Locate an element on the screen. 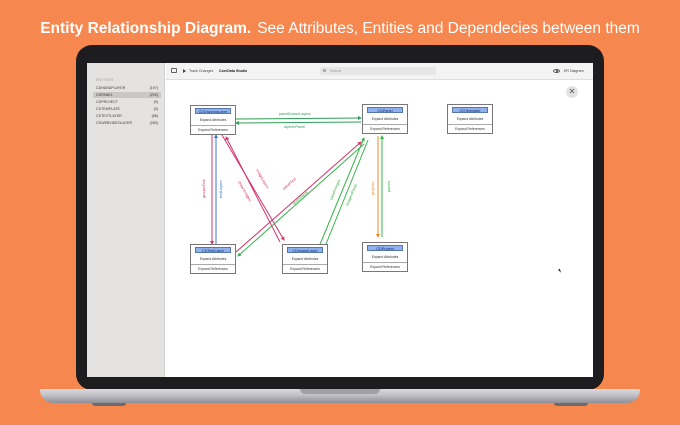 This screenshot has height=425, width=680. view-mode-button: ER Diagram is located at coordinates (574, 71).